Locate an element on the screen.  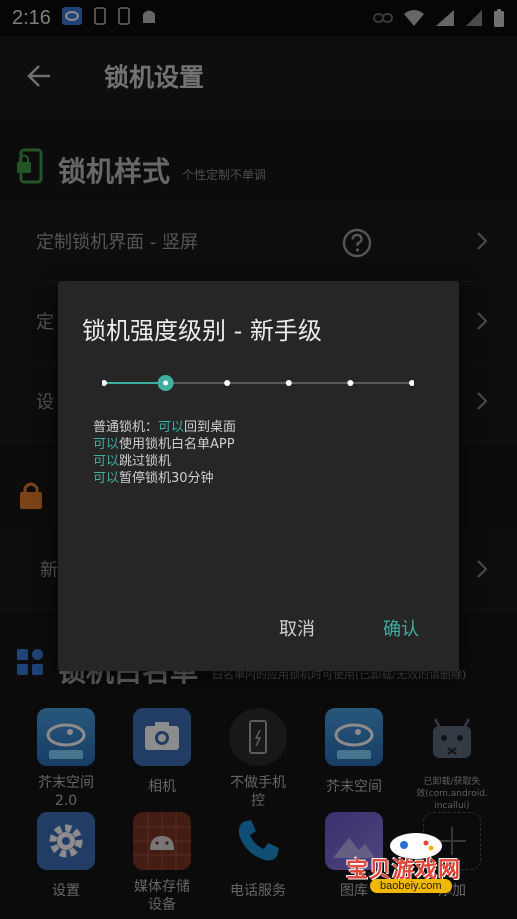
slider-thumb-center is located at coordinates (166, 383).